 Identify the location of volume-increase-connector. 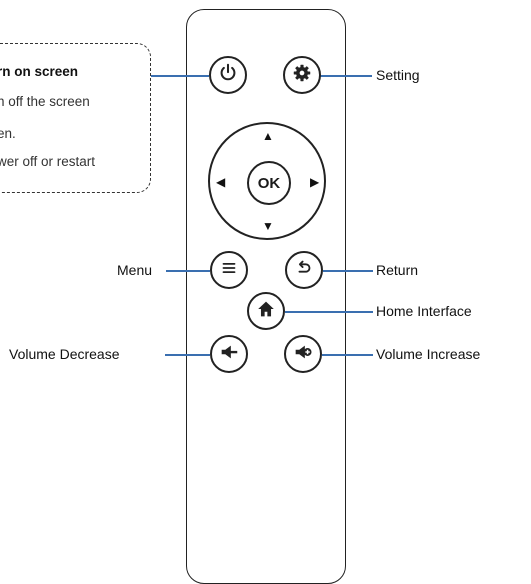
(347, 355).